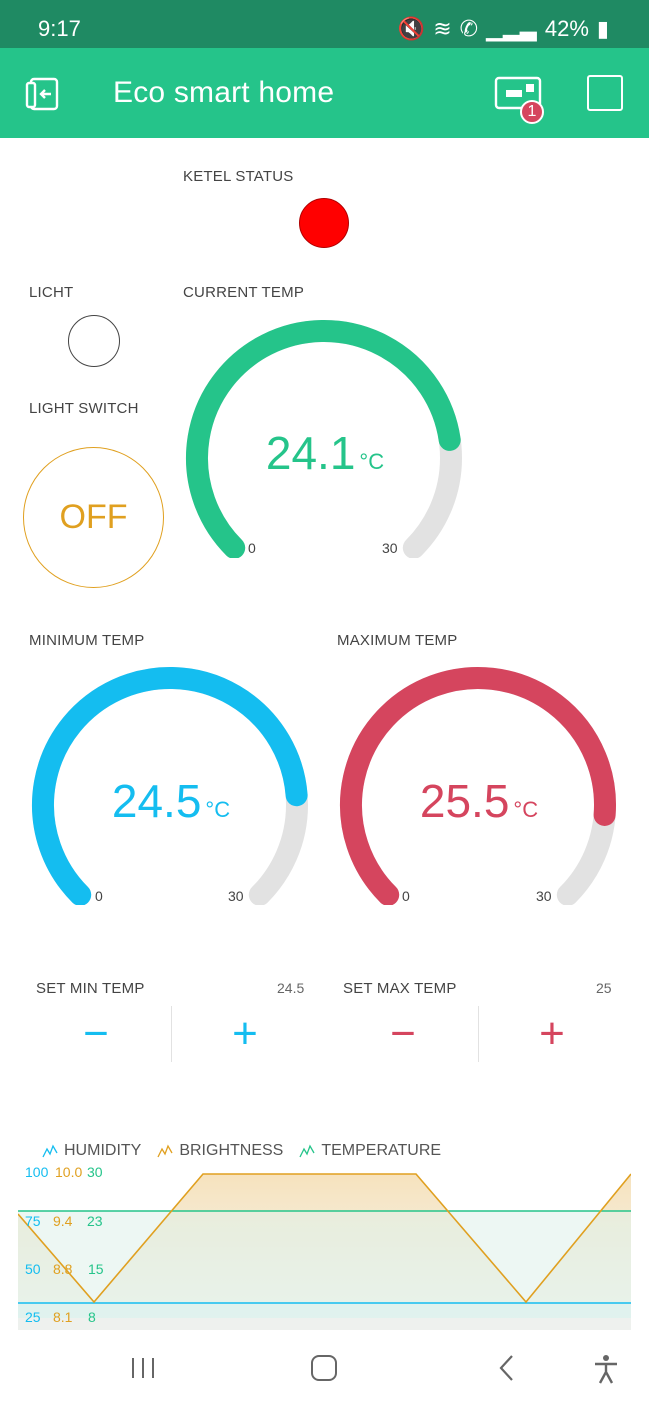  What do you see at coordinates (552, 1034) in the screenshot?
I see `set-max-plus-button: +` at bounding box center [552, 1034].